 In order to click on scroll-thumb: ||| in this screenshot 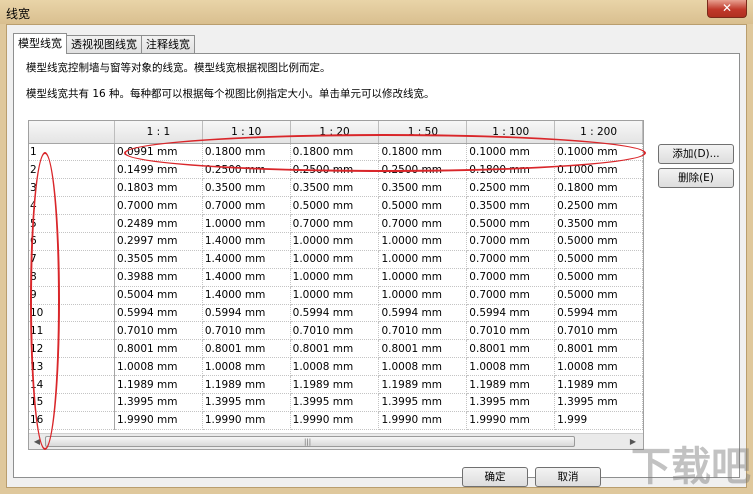, I will do `click(310, 441)`.